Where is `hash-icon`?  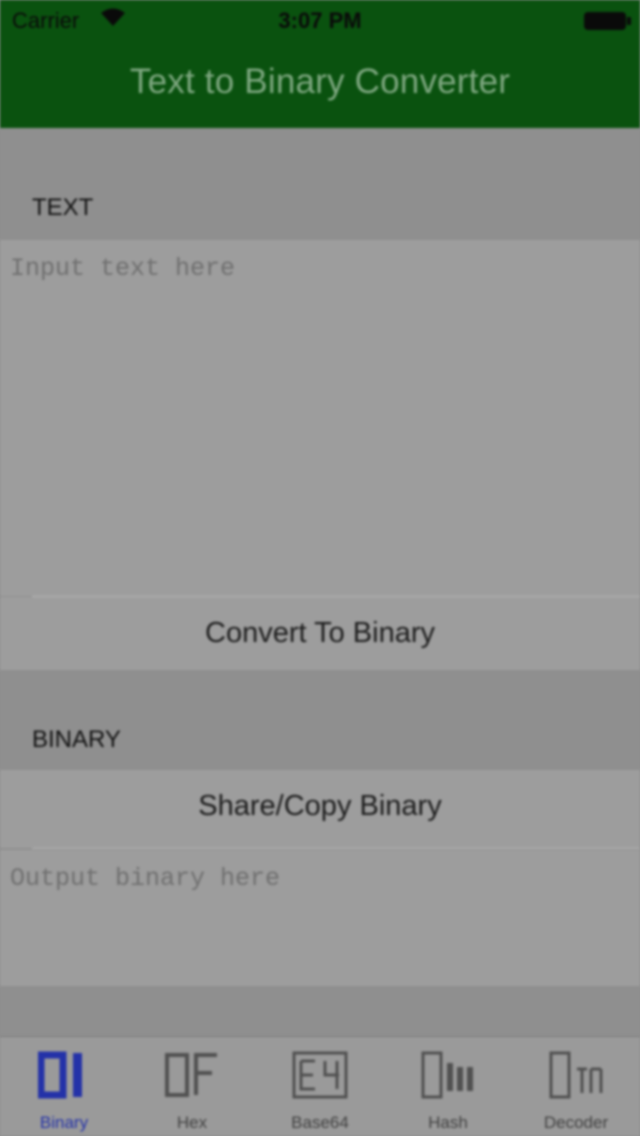 hash-icon is located at coordinates (448, 1077).